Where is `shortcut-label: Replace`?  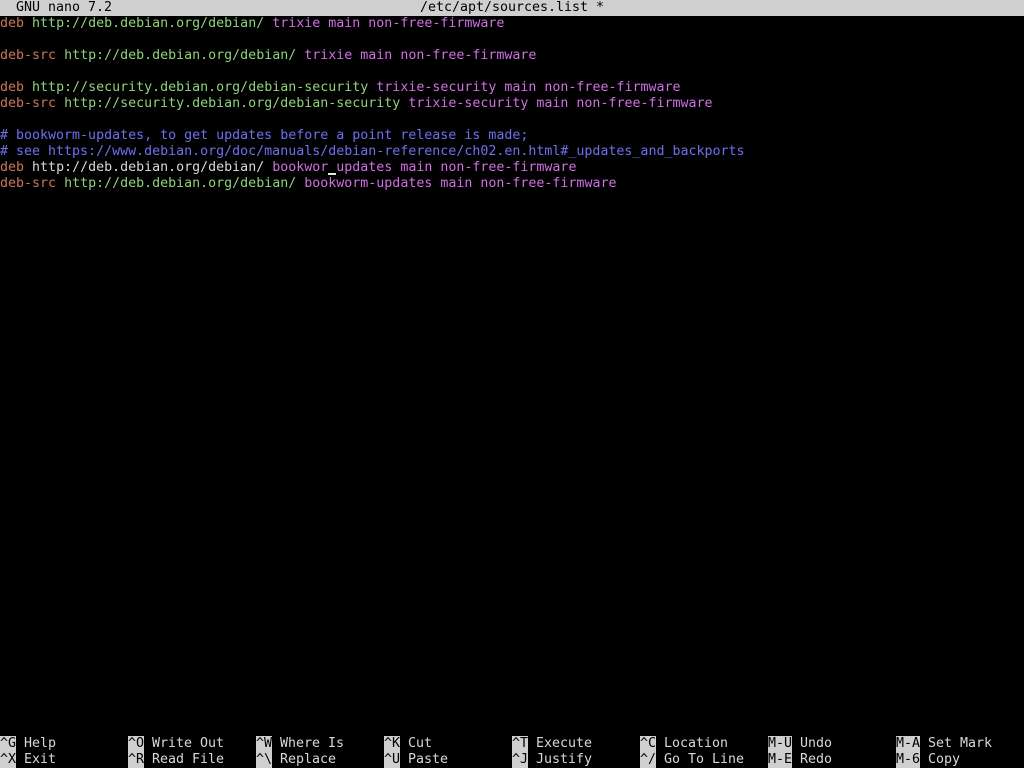
shortcut-label: Replace is located at coordinates (308, 759).